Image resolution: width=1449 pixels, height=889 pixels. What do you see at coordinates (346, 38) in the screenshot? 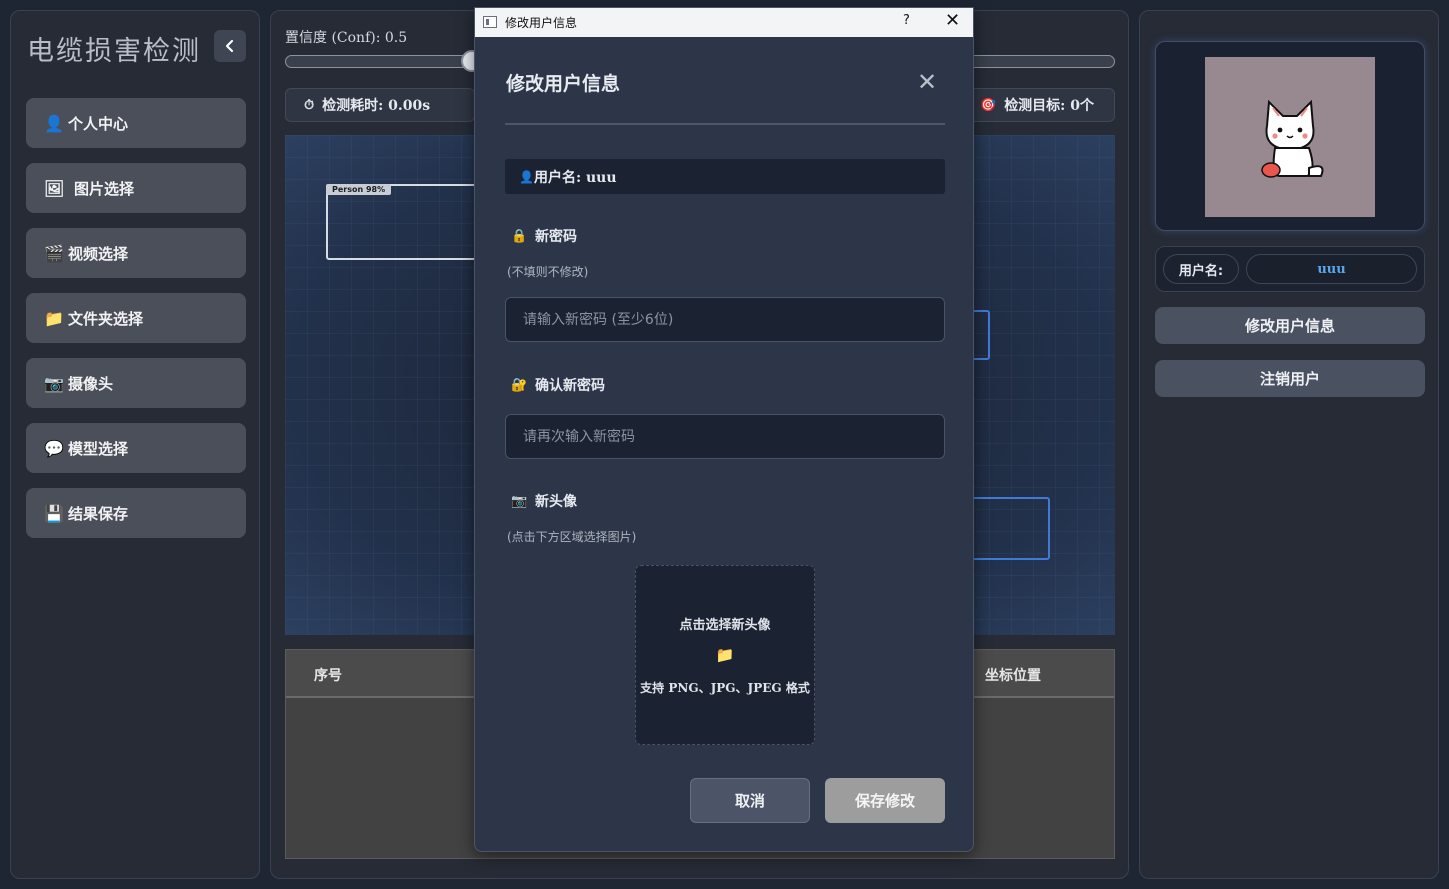
I see `confidence-label: 置信度 (Conf): 0.5` at bounding box center [346, 38].